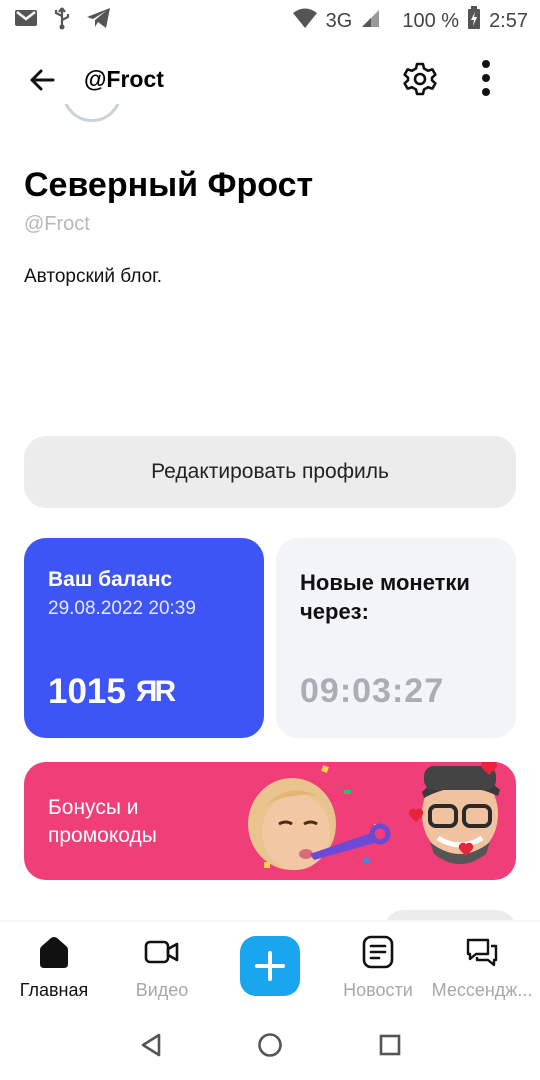 The height and width of the screenshot is (1080, 540). I want to click on memoji-illustration, so click(374, 816).